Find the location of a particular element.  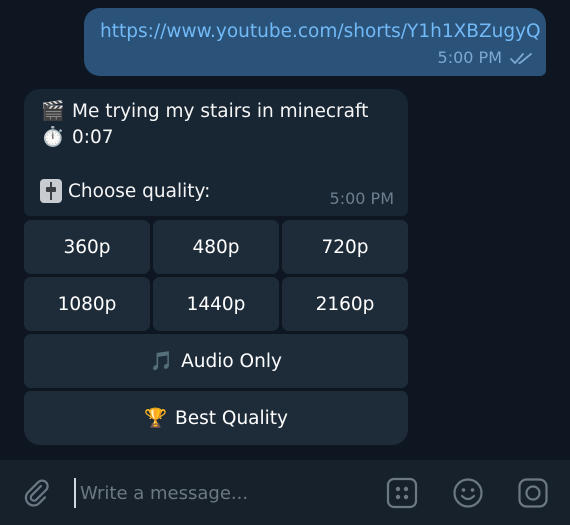

bot-commands-icon is located at coordinates (402, 493).